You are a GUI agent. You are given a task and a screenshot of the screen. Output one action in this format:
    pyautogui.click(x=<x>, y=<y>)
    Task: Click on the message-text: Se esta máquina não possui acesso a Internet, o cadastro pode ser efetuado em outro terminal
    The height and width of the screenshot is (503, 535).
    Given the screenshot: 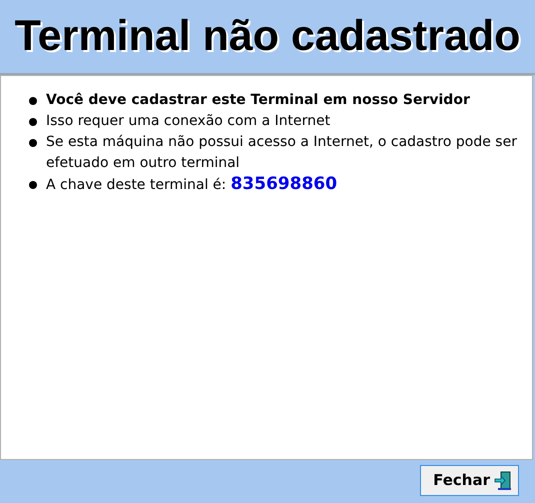 What is the action you would take?
    pyautogui.click(x=281, y=152)
    